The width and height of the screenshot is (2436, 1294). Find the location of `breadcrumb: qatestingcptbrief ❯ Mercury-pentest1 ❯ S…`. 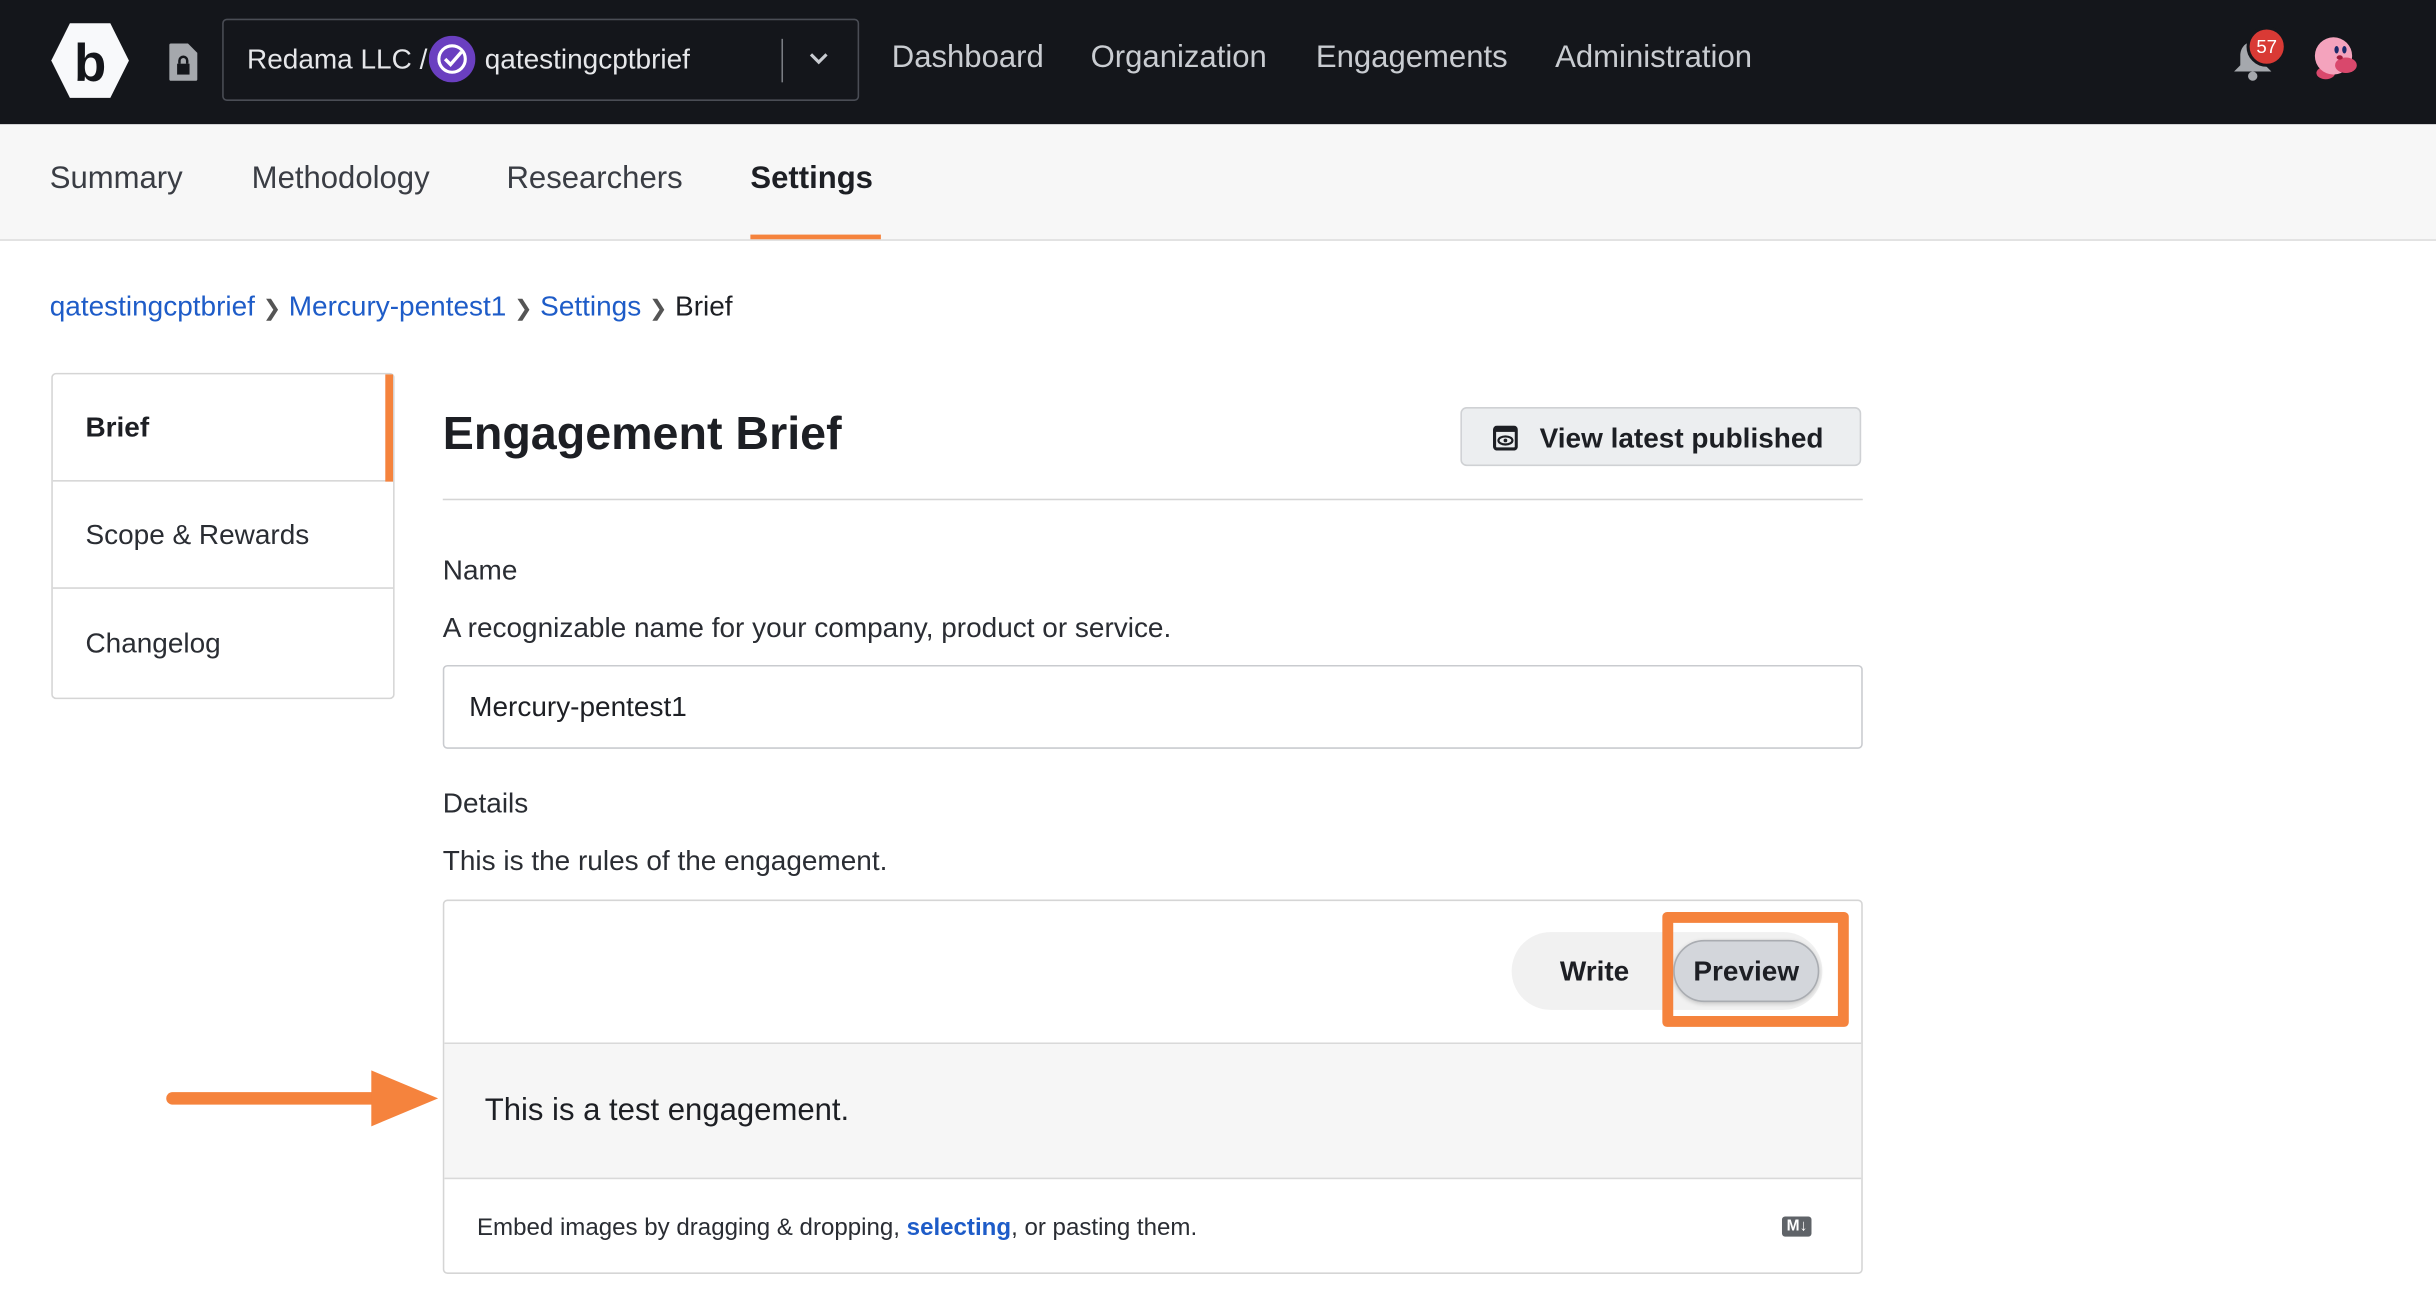

breadcrumb: qatestingcptbrief ❯ Mercury-pentest1 ❯ S… is located at coordinates (391, 307).